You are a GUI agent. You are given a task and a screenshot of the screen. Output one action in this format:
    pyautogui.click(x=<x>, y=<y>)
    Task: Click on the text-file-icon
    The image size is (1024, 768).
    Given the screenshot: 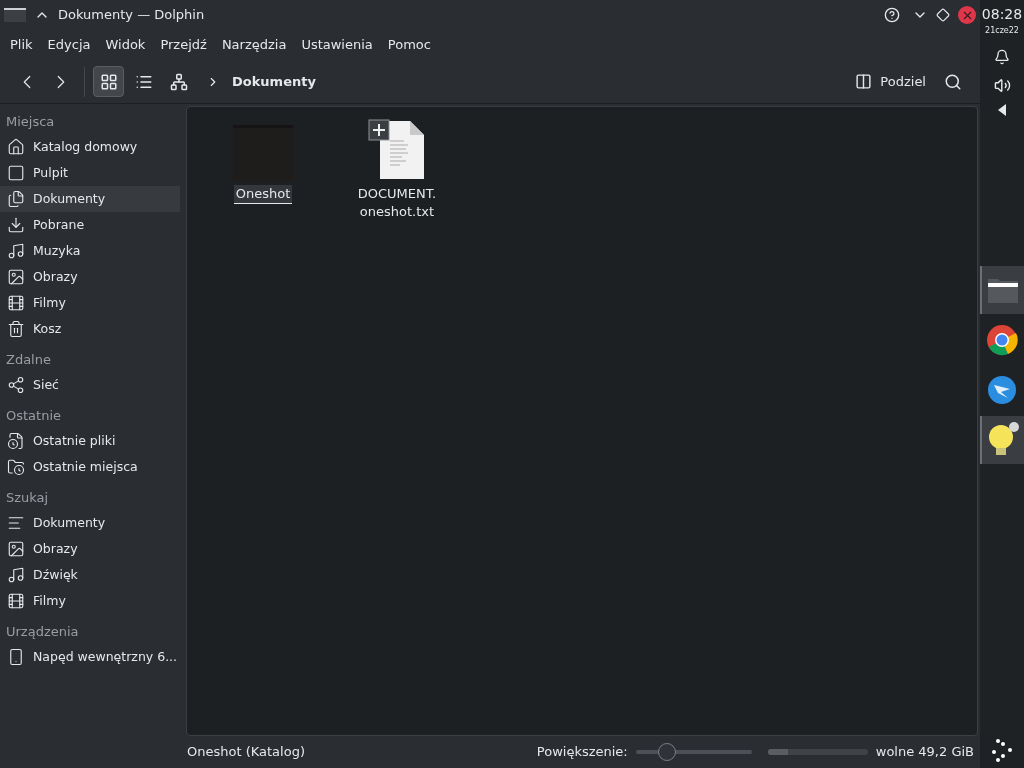 What is the action you would take?
    pyautogui.click(x=397, y=150)
    